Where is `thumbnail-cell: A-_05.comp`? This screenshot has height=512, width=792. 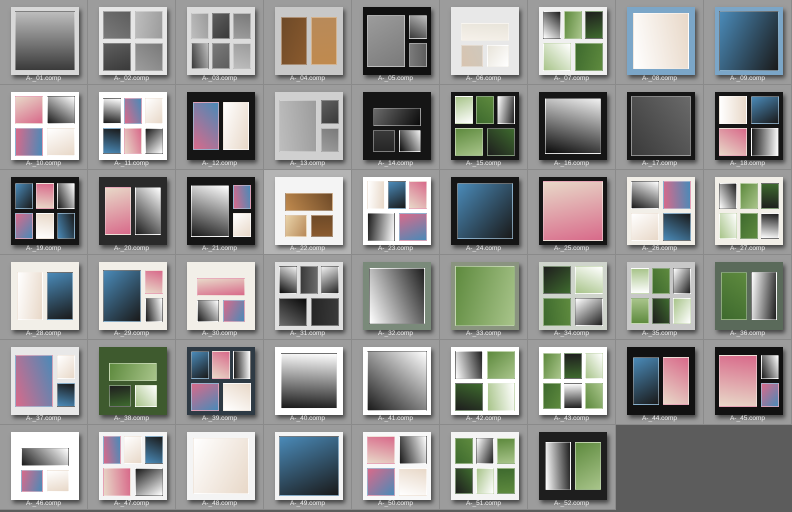 thumbnail-cell: A-_05.comp is located at coordinates (396, 42).